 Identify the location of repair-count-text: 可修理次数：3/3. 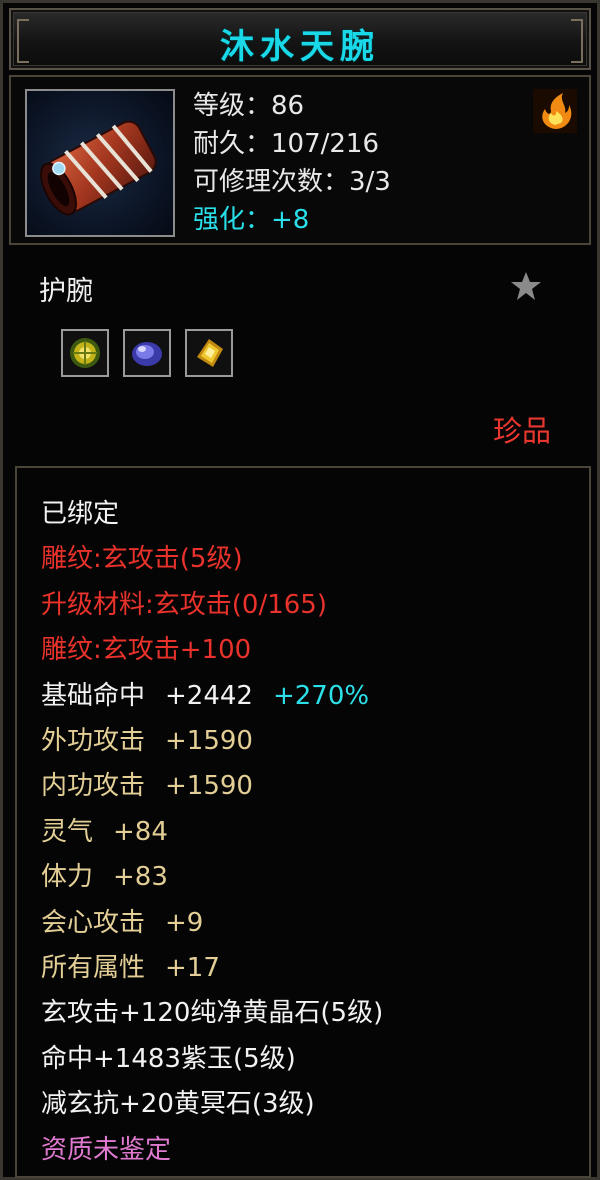
(292, 182).